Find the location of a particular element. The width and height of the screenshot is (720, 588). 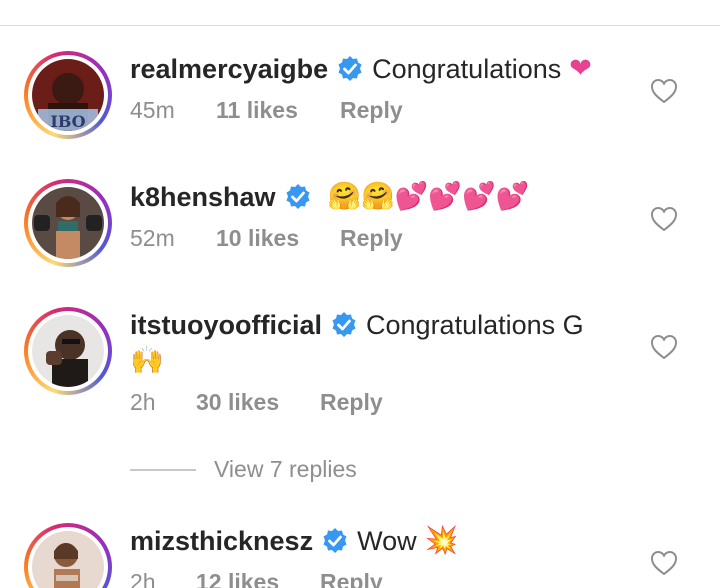

comment-time: 52m is located at coordinates (152, 238).